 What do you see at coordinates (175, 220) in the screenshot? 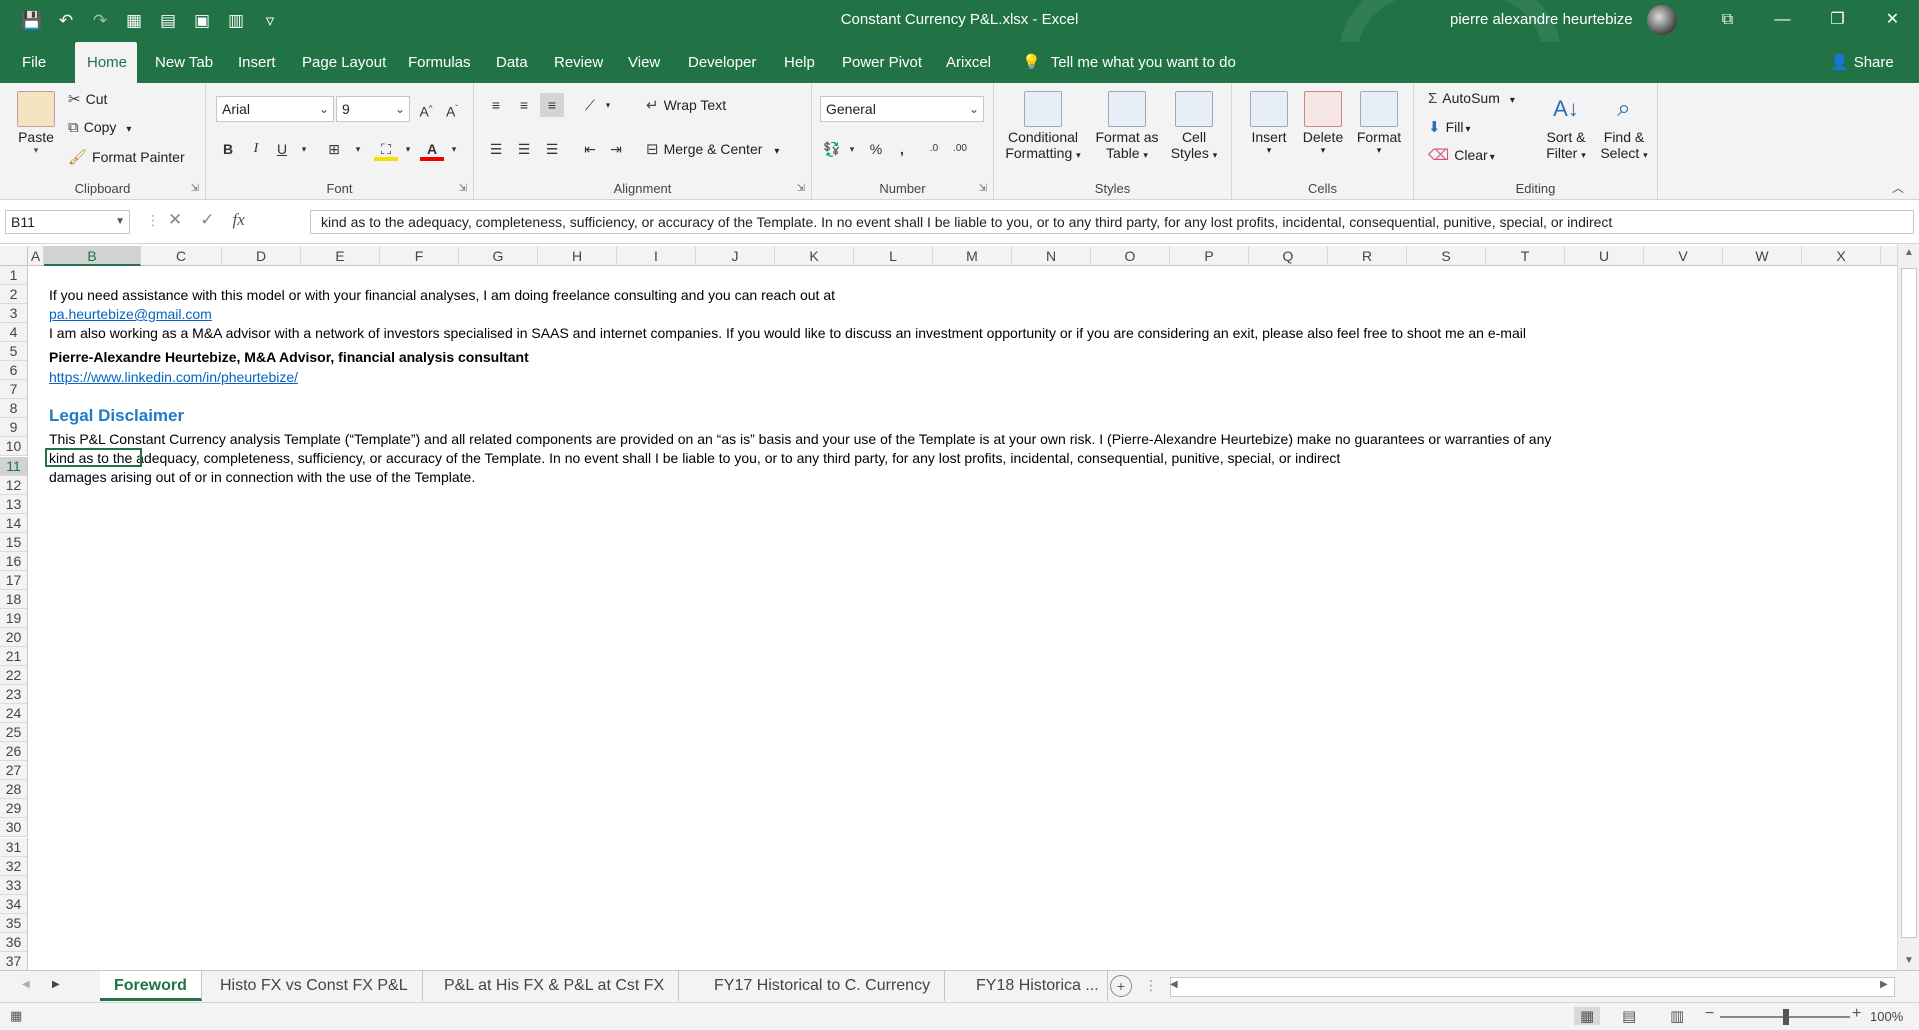
I see `cancel-icon: ✕` at bounding box center [175, 220].